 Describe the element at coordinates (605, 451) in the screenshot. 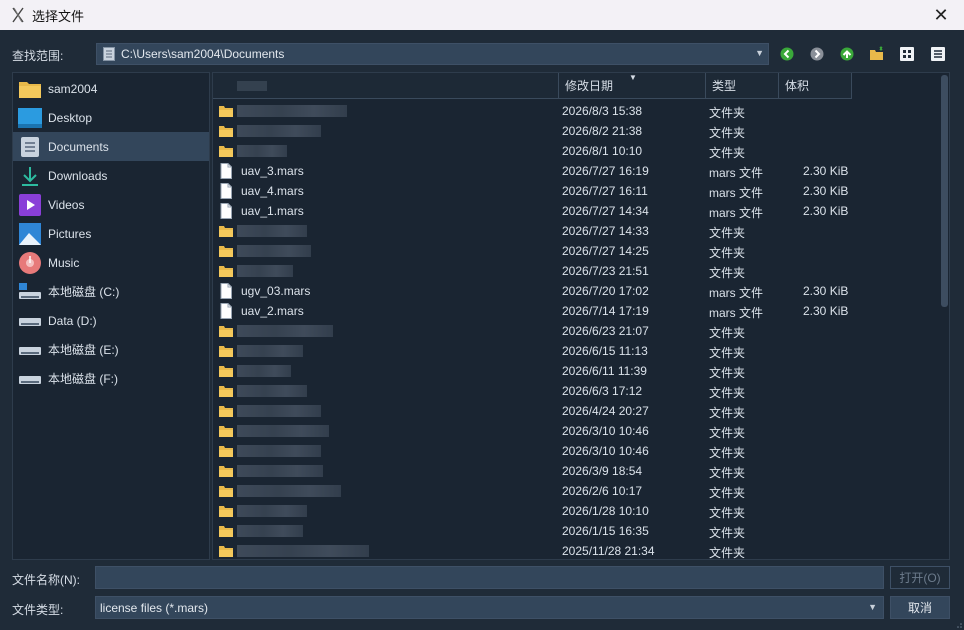

I see `file-date: 2026/3/10 10:46` at that location.